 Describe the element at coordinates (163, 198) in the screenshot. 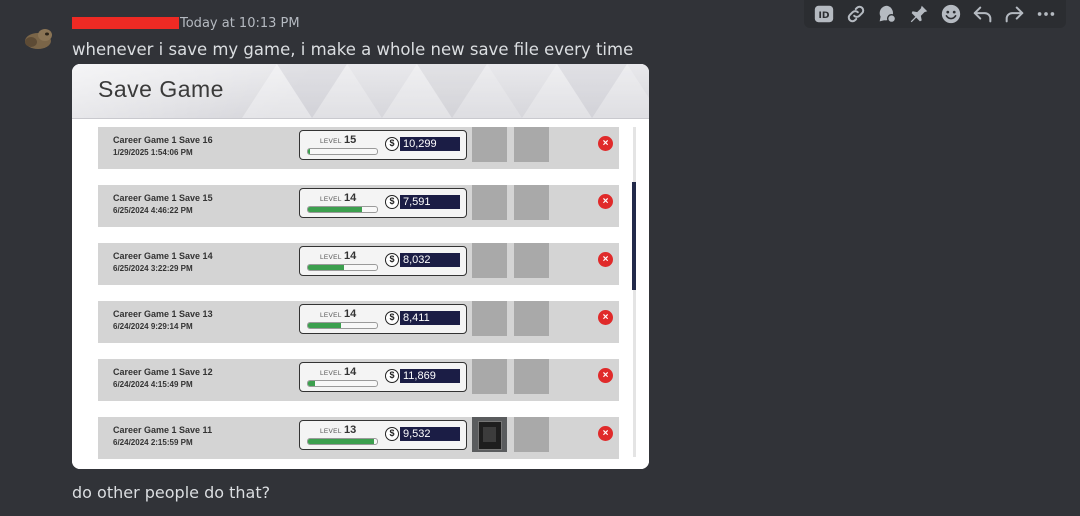

I see `save-name: Career Game 1 Save 15` at that location.